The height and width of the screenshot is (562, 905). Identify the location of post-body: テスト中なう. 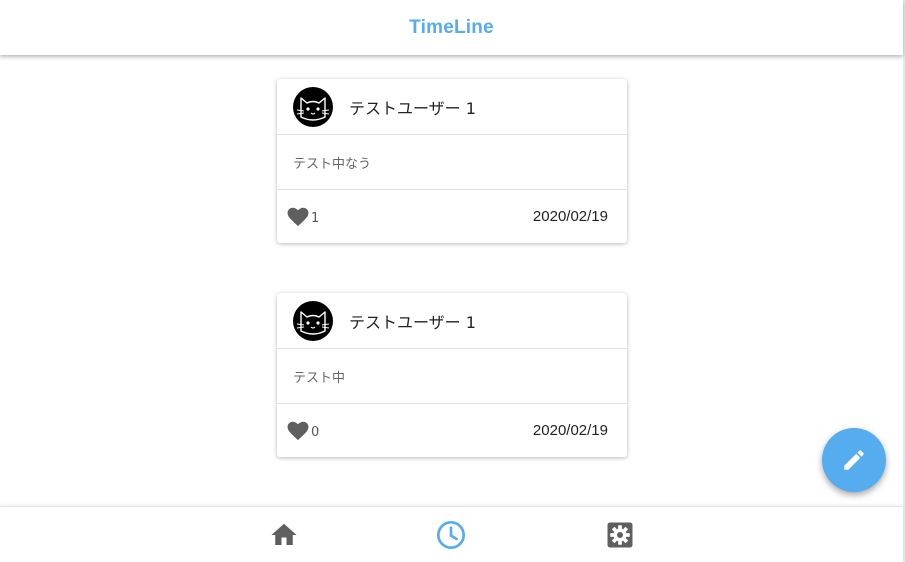
(452, 162).